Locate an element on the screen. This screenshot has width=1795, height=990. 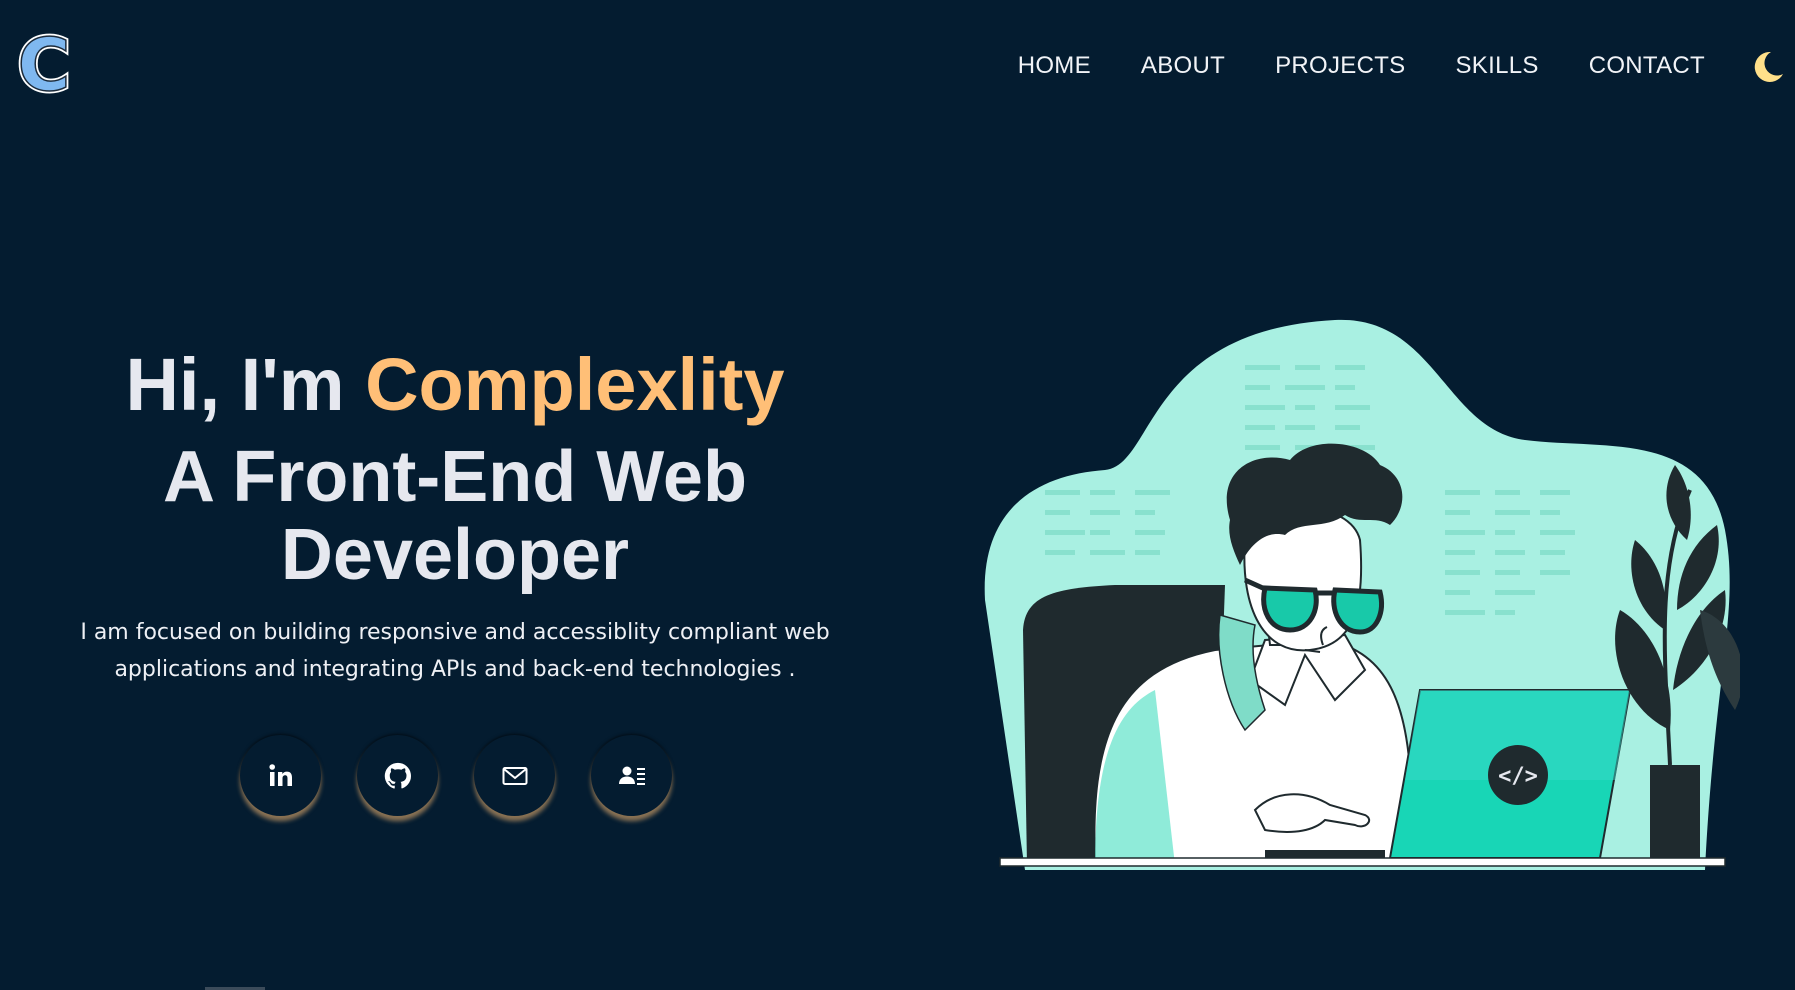
social-links is located at coordinates (456, 775).